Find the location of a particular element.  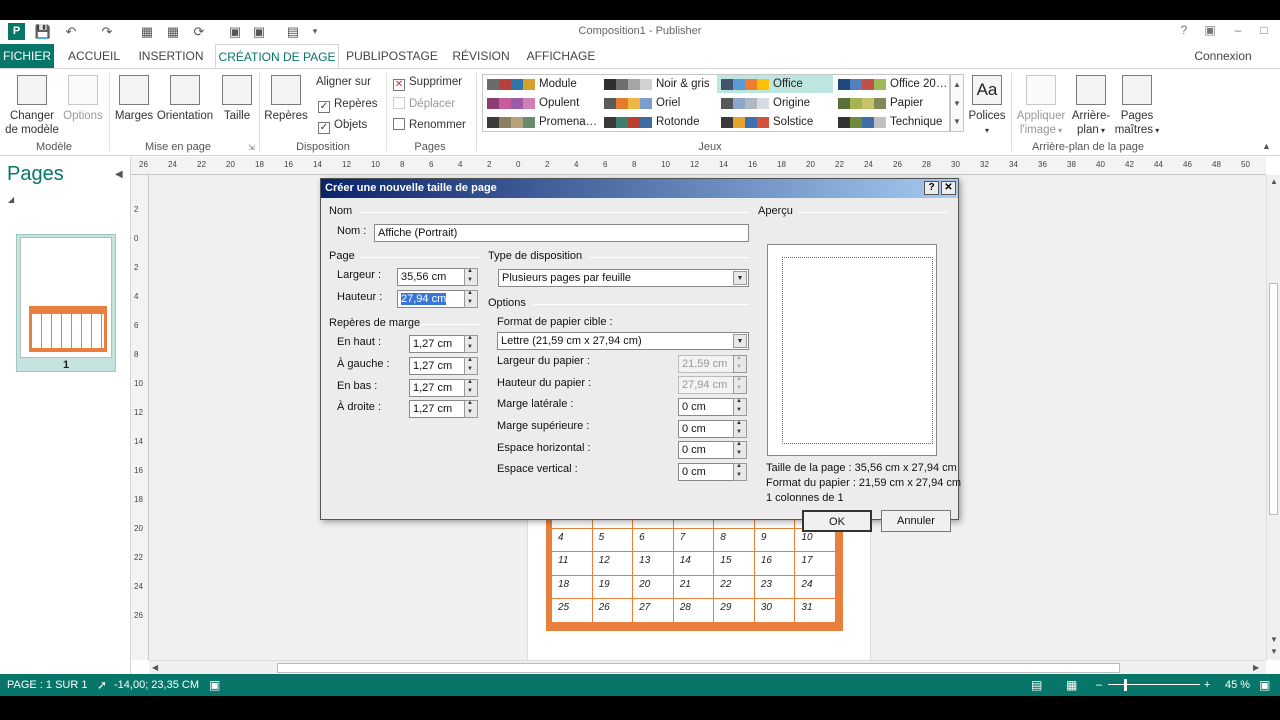

group-icon: ▦ is located at coordinates (147, 31).